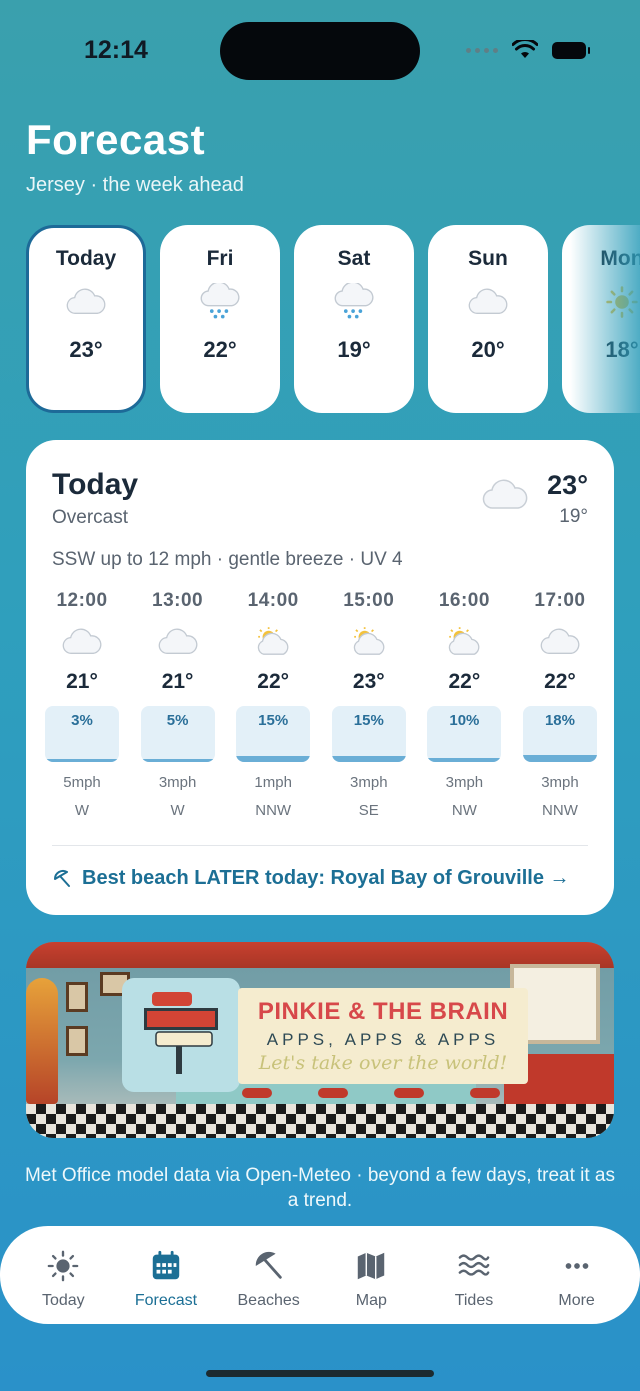 Image resolution: width=640 pixels, height=1391 pixels. What do you see at coordinates (220, 349) in the screenshot?
I see `day-temp: 22°` at bounding box center [220, 349].